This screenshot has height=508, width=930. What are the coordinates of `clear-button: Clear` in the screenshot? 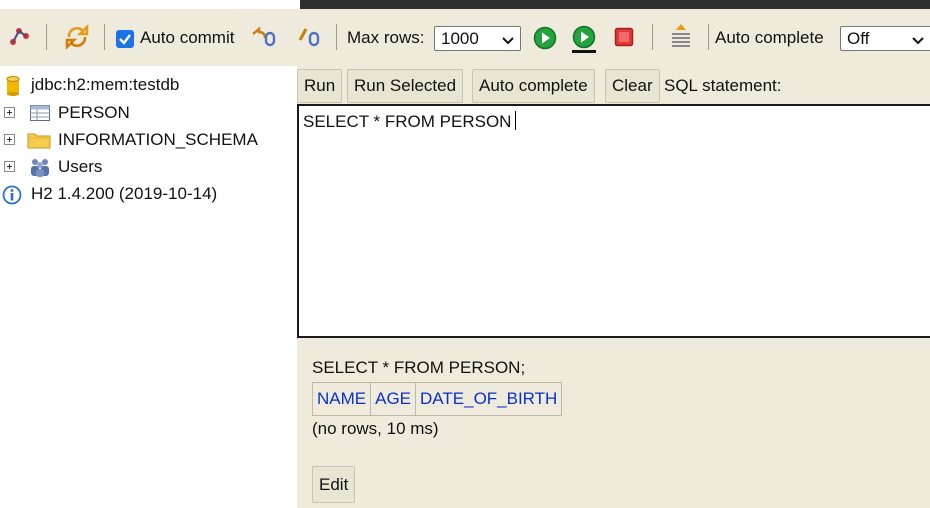 It's located at (632, 86).